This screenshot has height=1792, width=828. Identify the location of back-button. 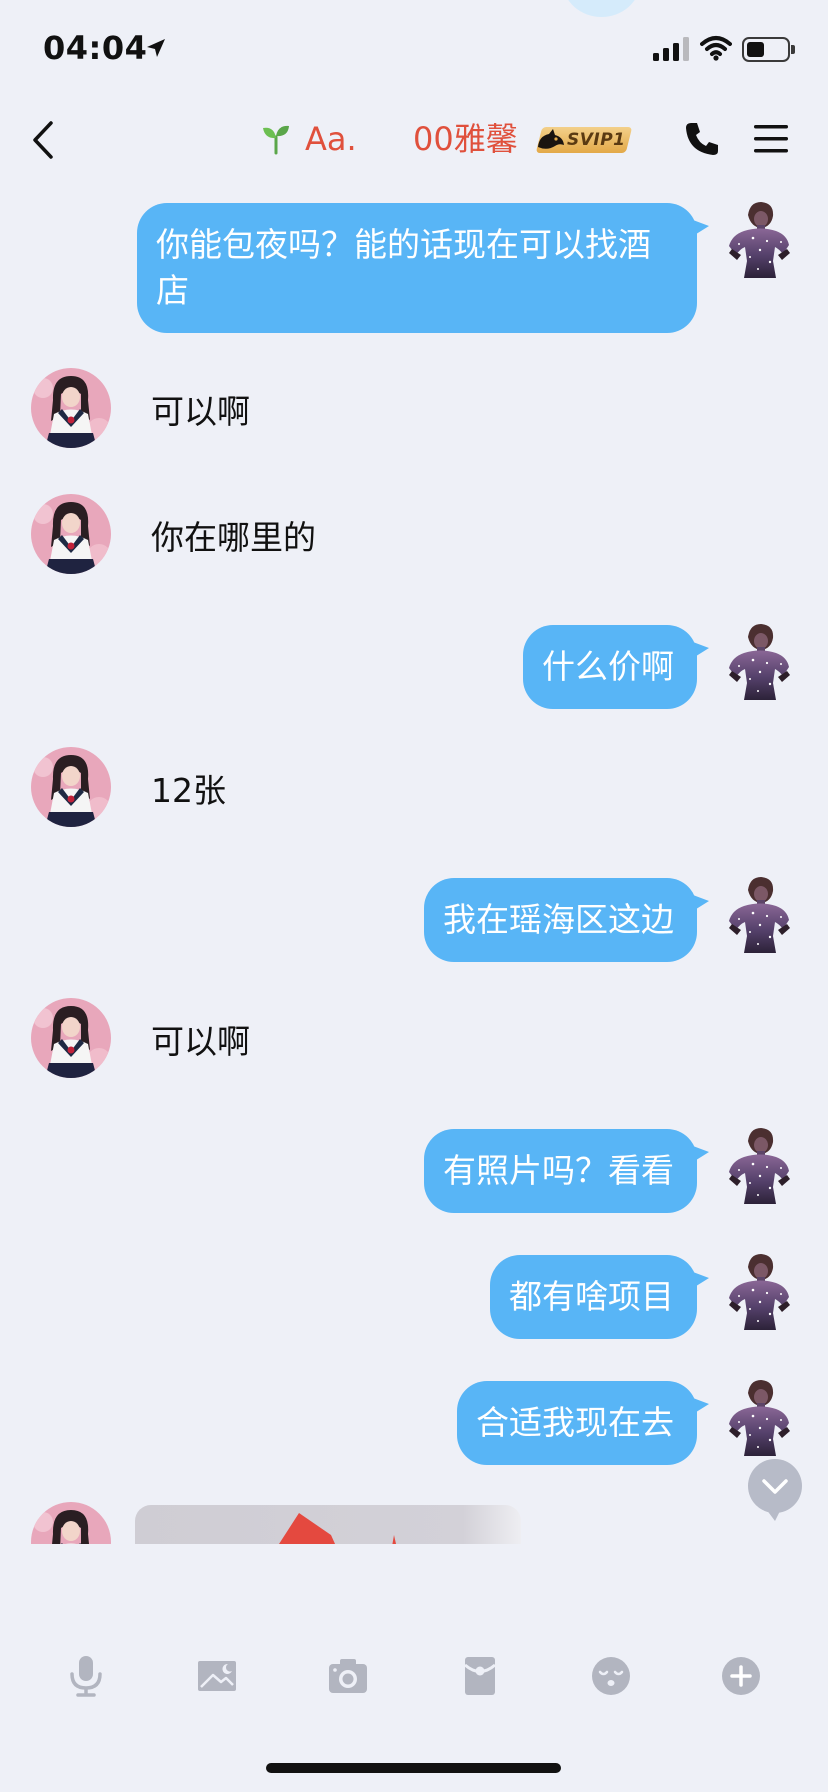
(45, 140).